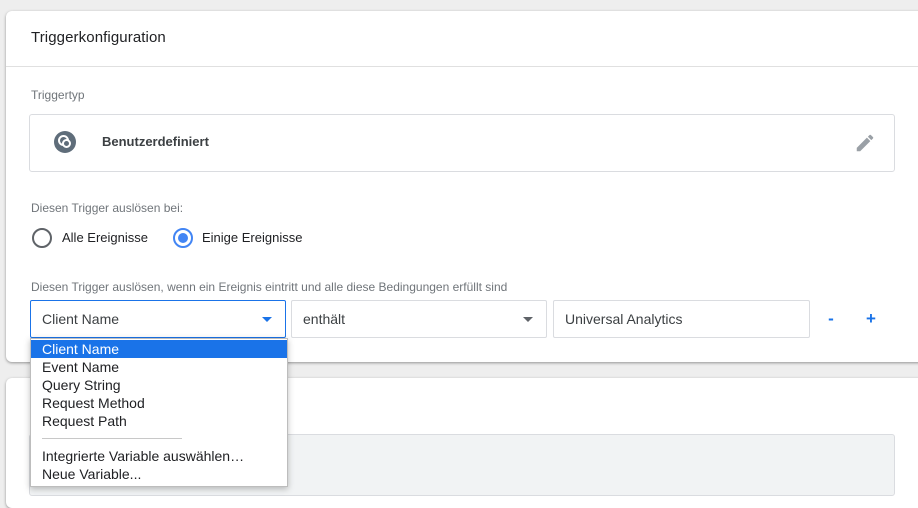 Image resolution: width=918 pixels, height=508 pixels. Describe the element at coordinates (159, 385) in the screenshot. I see `dropdown-option-query-string: Query String` at that location.